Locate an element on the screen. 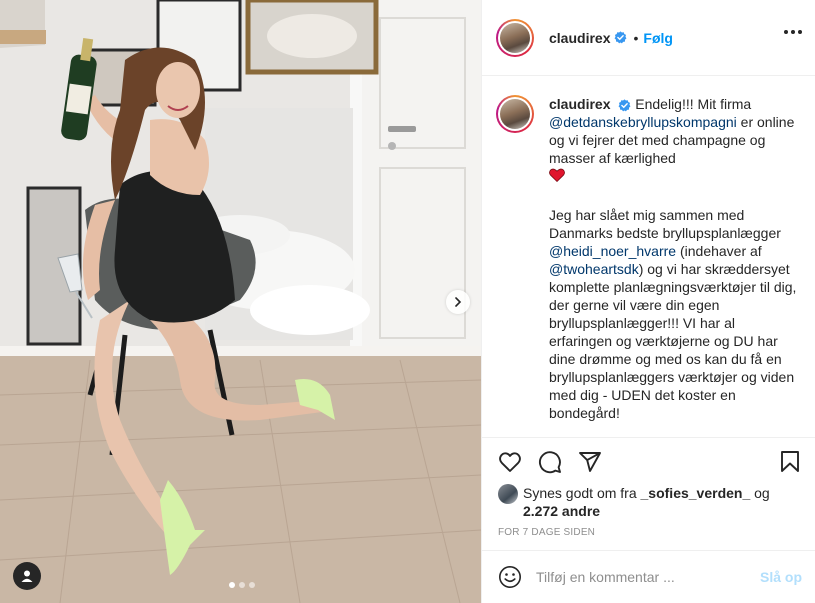 This screenshot has height=603, width=815. mention-link: @detdanskebryllupskompagni is located at coordinates (643, 122).